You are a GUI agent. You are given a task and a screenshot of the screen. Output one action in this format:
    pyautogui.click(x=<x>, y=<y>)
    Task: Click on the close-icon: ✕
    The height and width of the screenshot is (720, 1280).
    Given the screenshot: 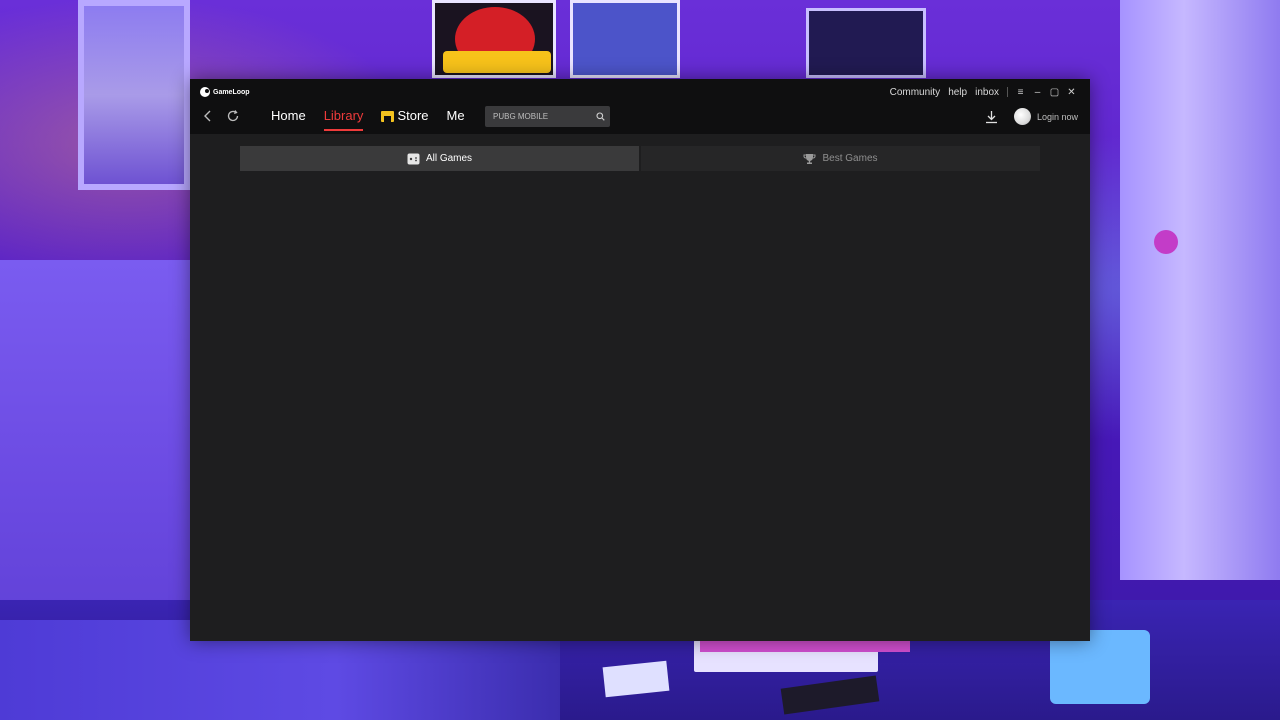 What is the action you would take?
    pyautogui.click(x=1071, y=92)
    